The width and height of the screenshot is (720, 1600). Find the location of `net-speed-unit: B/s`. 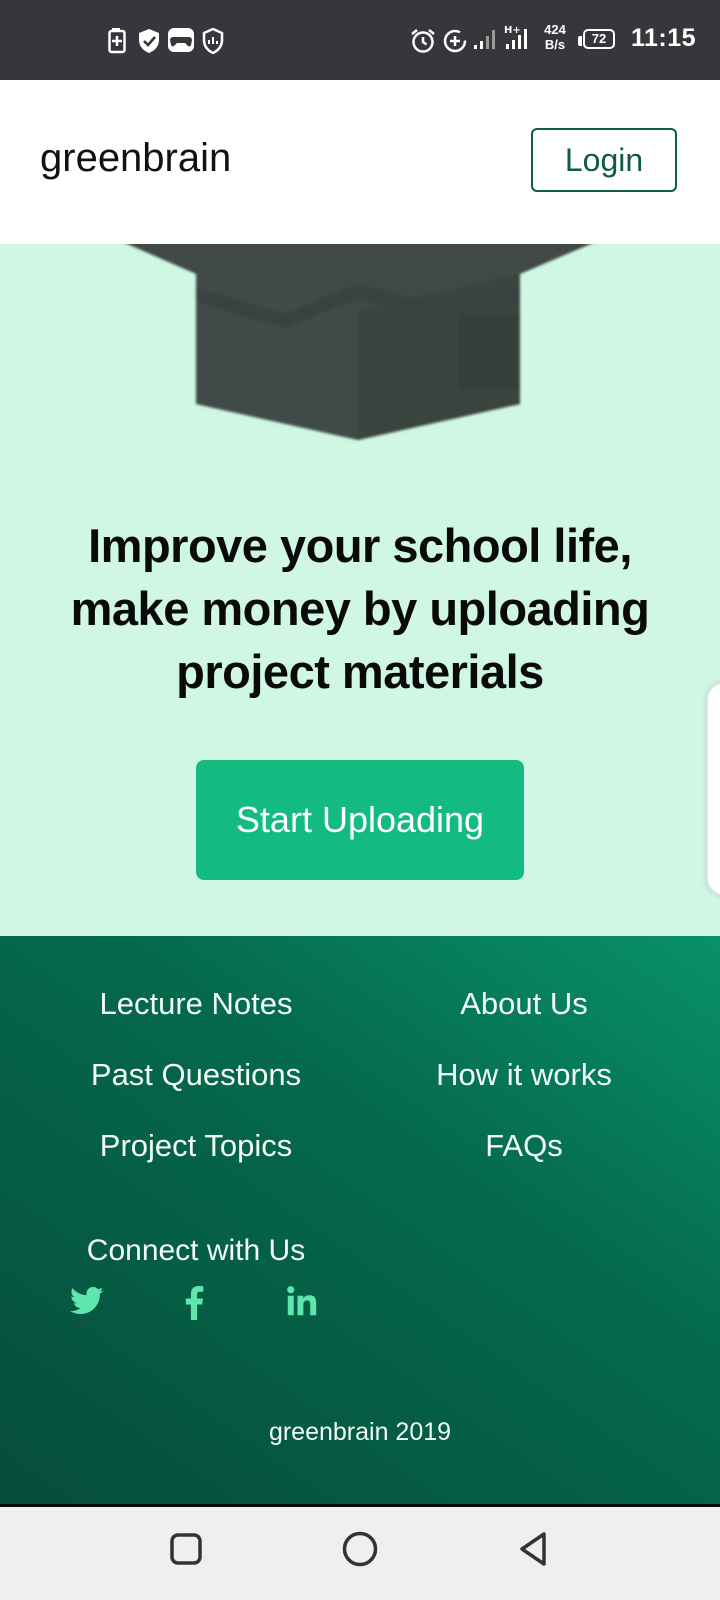

net-speed-unit: B/s is located at coordinates (555, 44).